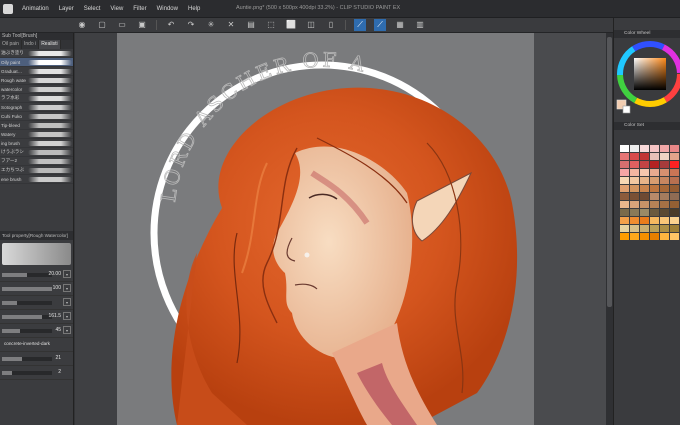 The width and height of the screenshot is (680, 425). What do you see at coordinates (36, 80) in the screenshot?
I see `brush-item: Rough watercolor` at bounding box center [36, 80].